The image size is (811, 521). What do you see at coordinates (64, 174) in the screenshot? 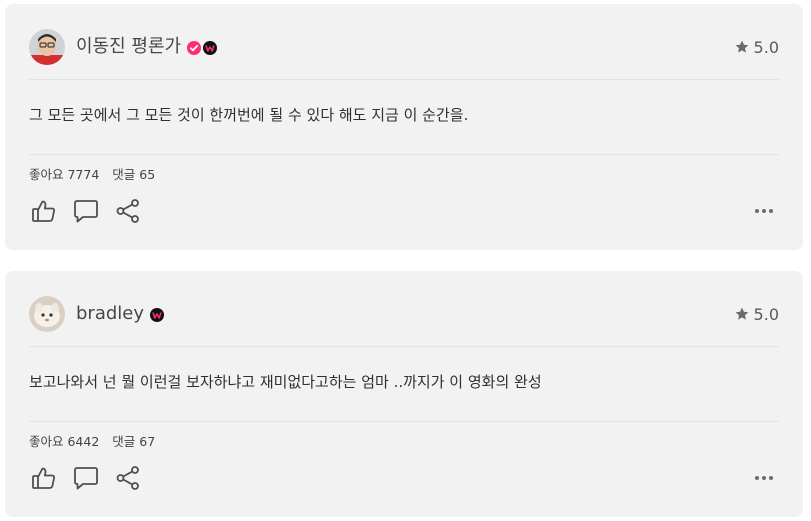
I see `like-count: 좋아요 7774` at bounding box center [64, 174].